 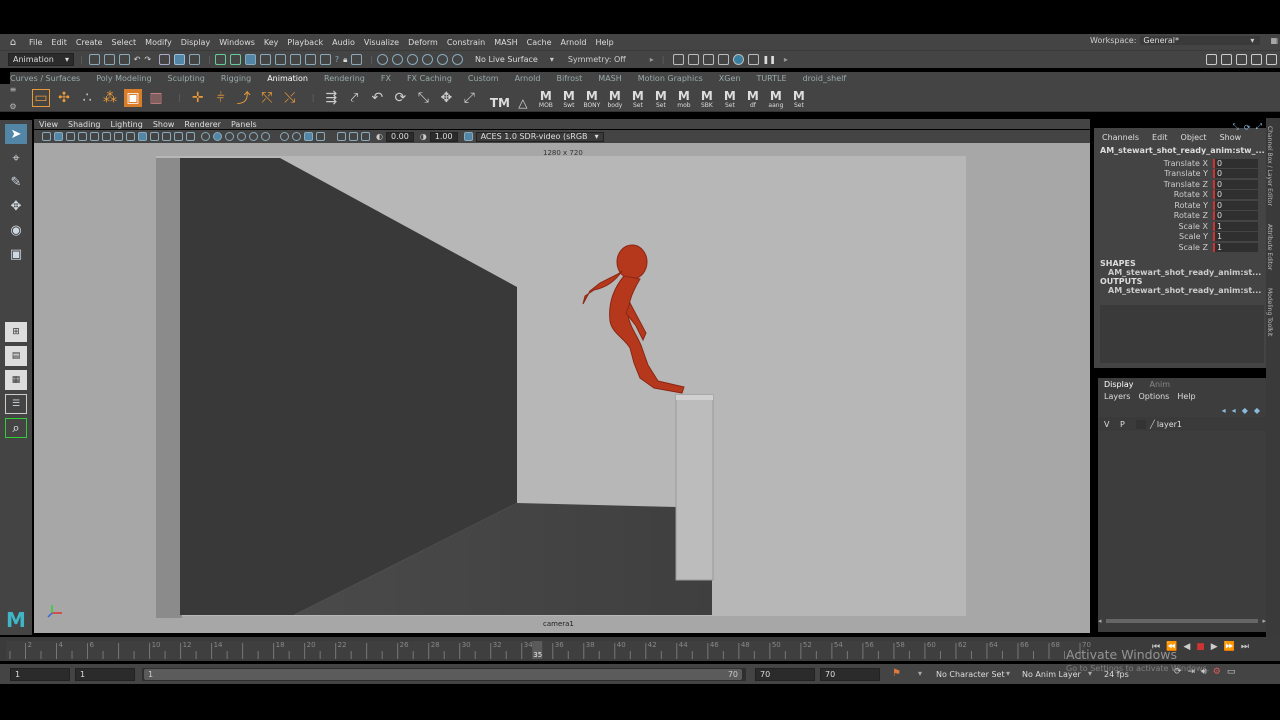 I want to click on layer-visibility: V, so click(x=1112, y=424).